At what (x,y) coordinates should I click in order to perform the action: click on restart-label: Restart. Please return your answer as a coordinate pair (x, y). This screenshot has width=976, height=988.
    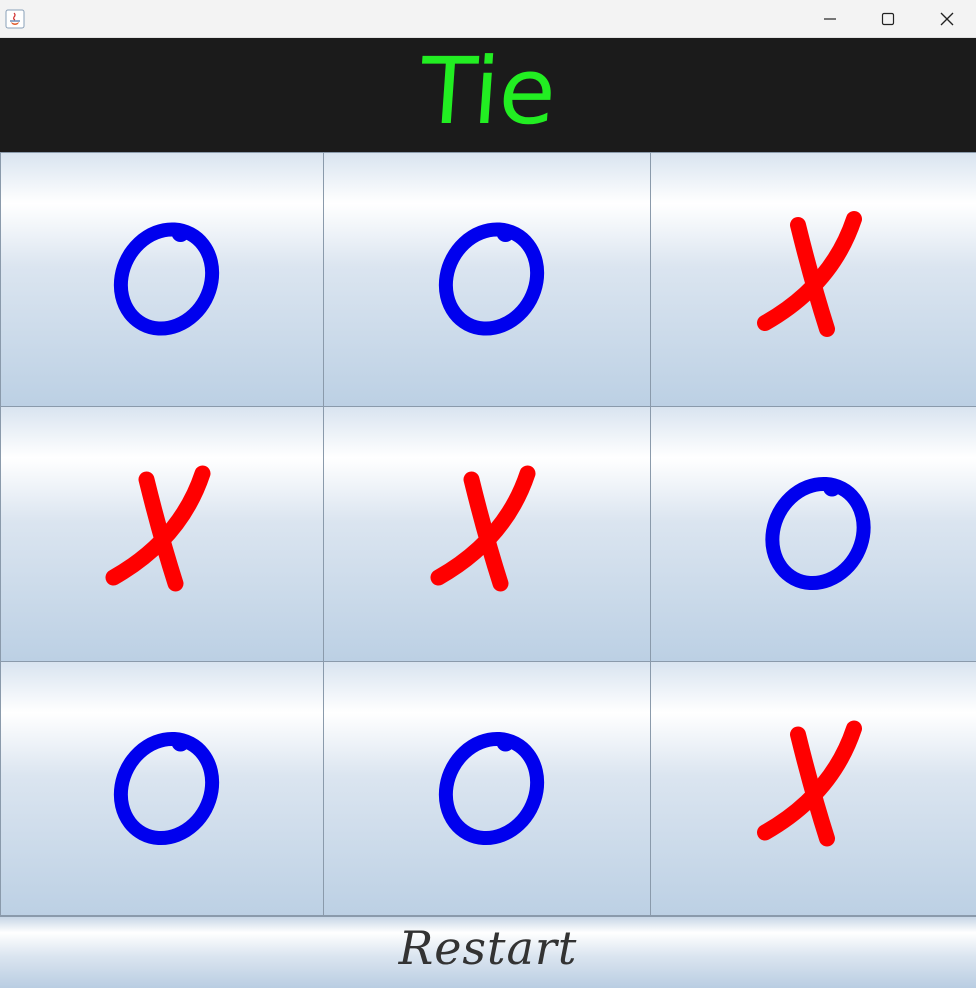
    Looking at the image, I should click on (488, 947).